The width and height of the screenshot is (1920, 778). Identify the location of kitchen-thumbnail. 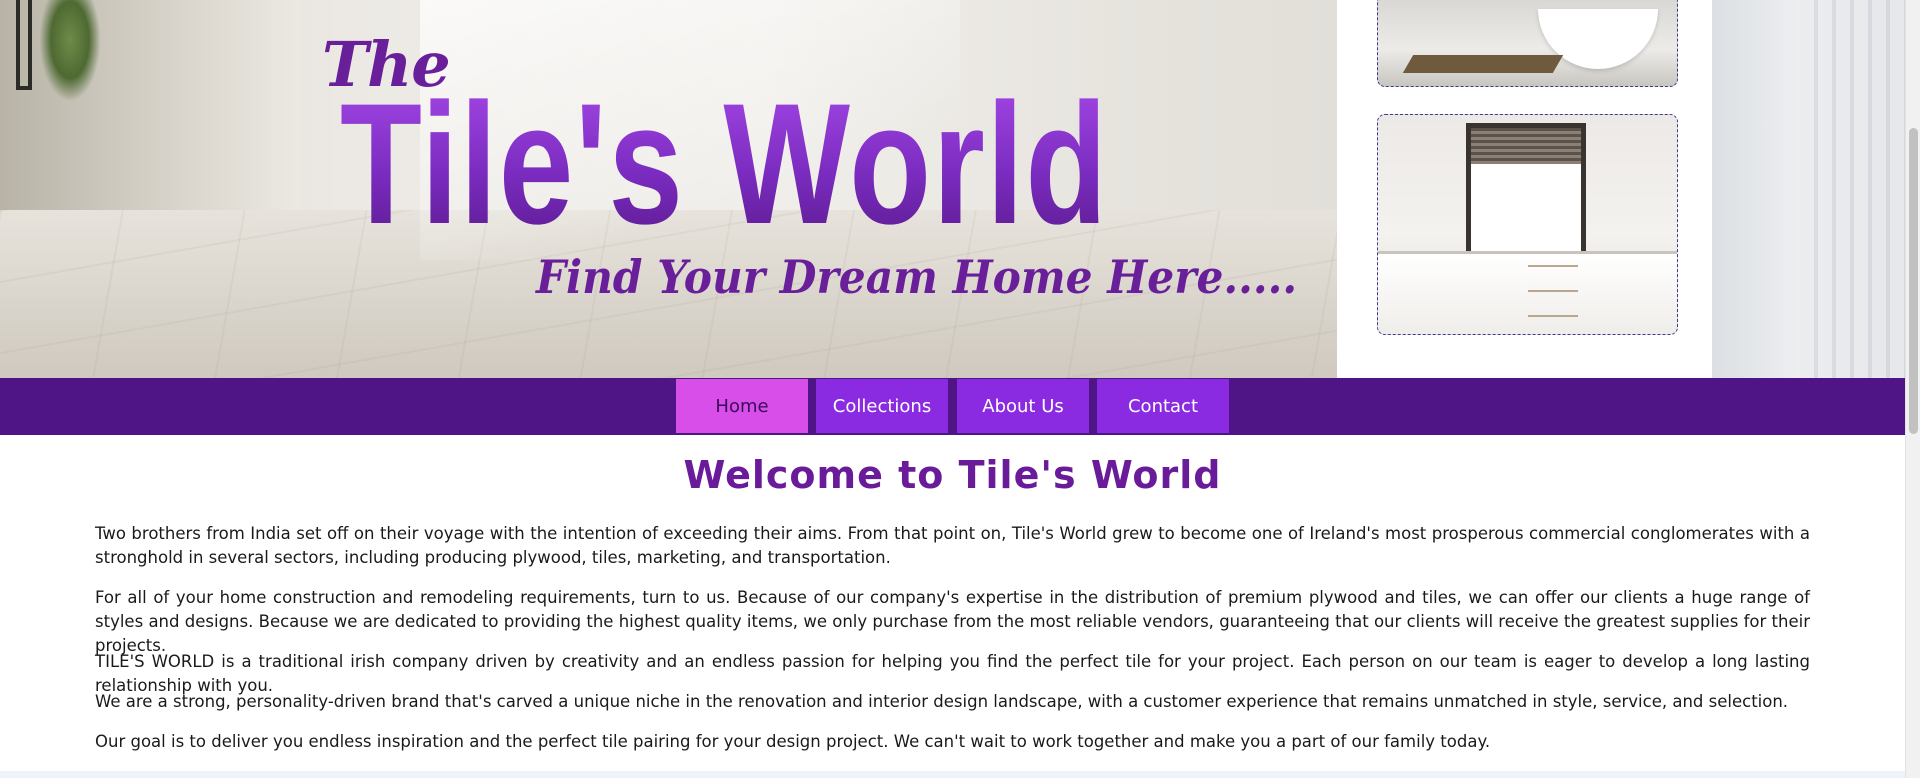
(1527, 224).